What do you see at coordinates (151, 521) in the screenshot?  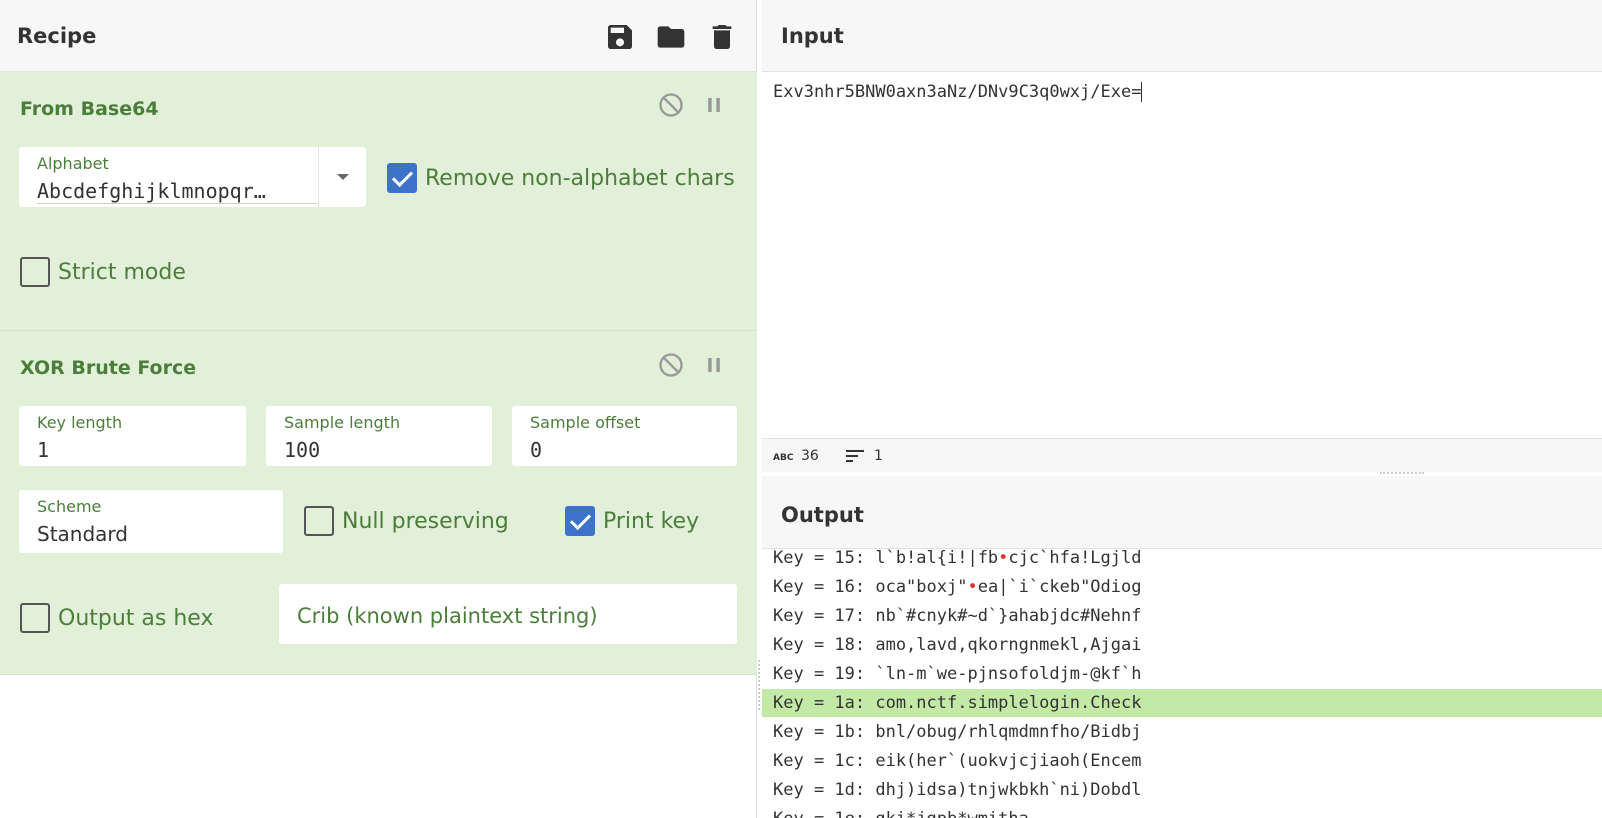 I see `scheme-select: Scheme Standard` at bounding box center [151, 521].